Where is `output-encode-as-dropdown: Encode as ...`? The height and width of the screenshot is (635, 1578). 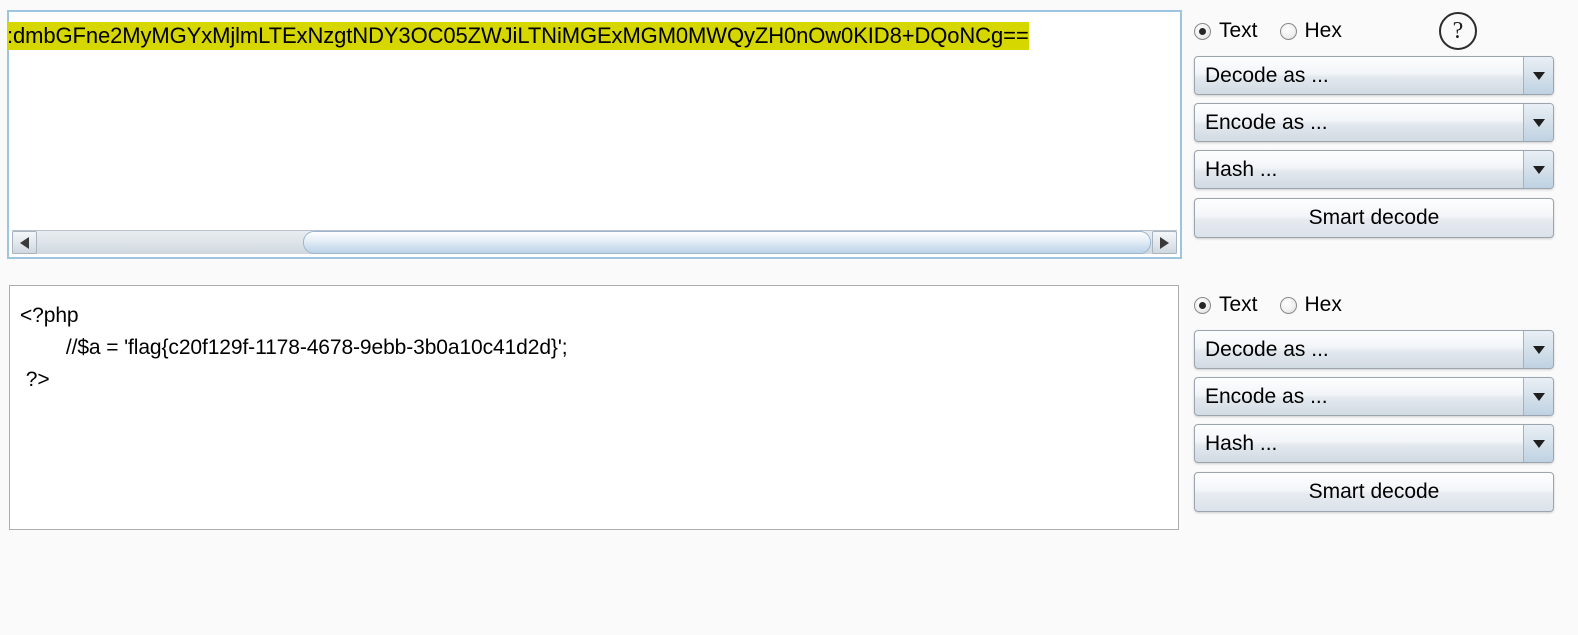 output-encode-as-dropdown: Encode as ... is located at coordinates (1374, 396).